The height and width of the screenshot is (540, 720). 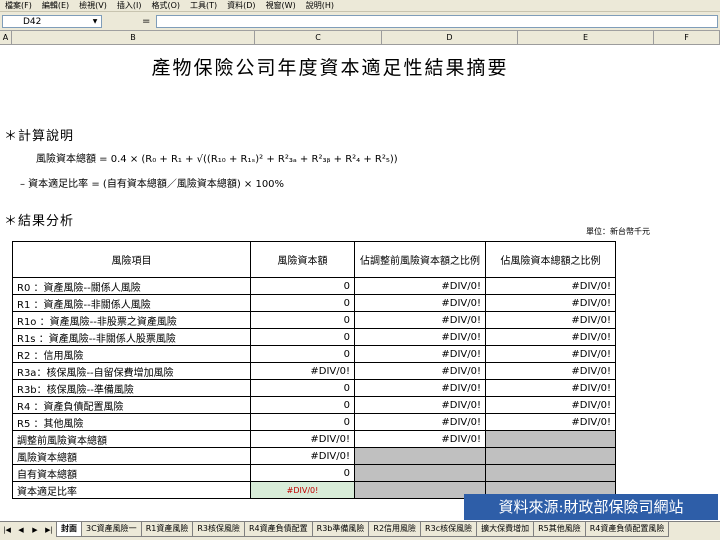 I want to click on row-item: 資本適足比率, so click(x=131, y=490).